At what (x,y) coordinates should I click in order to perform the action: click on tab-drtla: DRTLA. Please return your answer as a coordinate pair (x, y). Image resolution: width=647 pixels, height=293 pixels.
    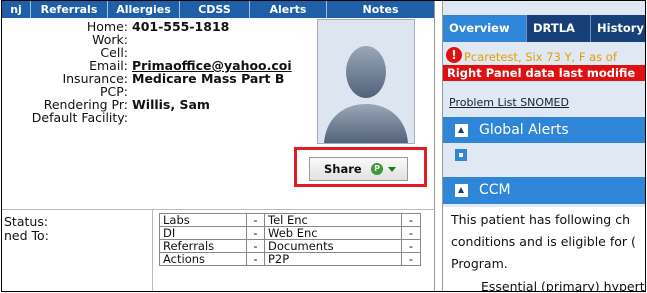
    Looking at the image, I should click on (559, 28).